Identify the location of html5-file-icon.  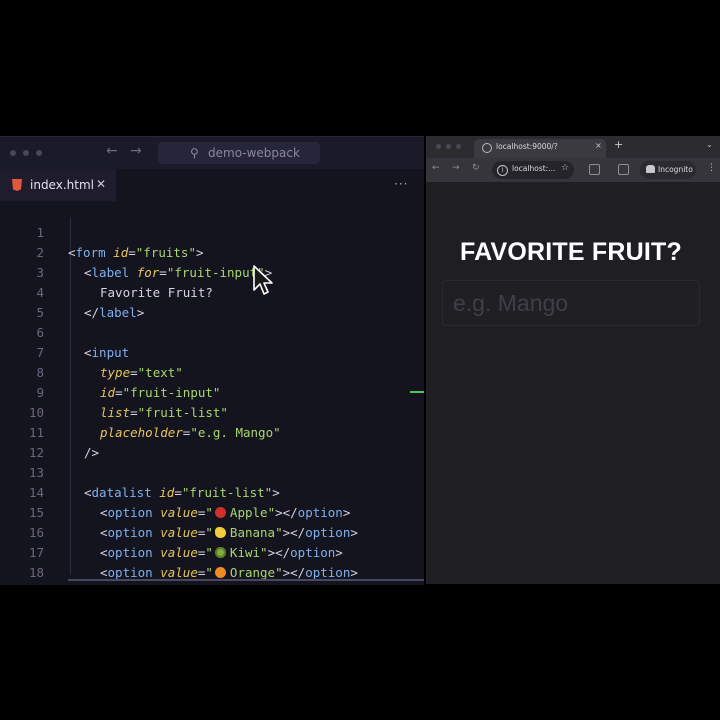
(17, 185).